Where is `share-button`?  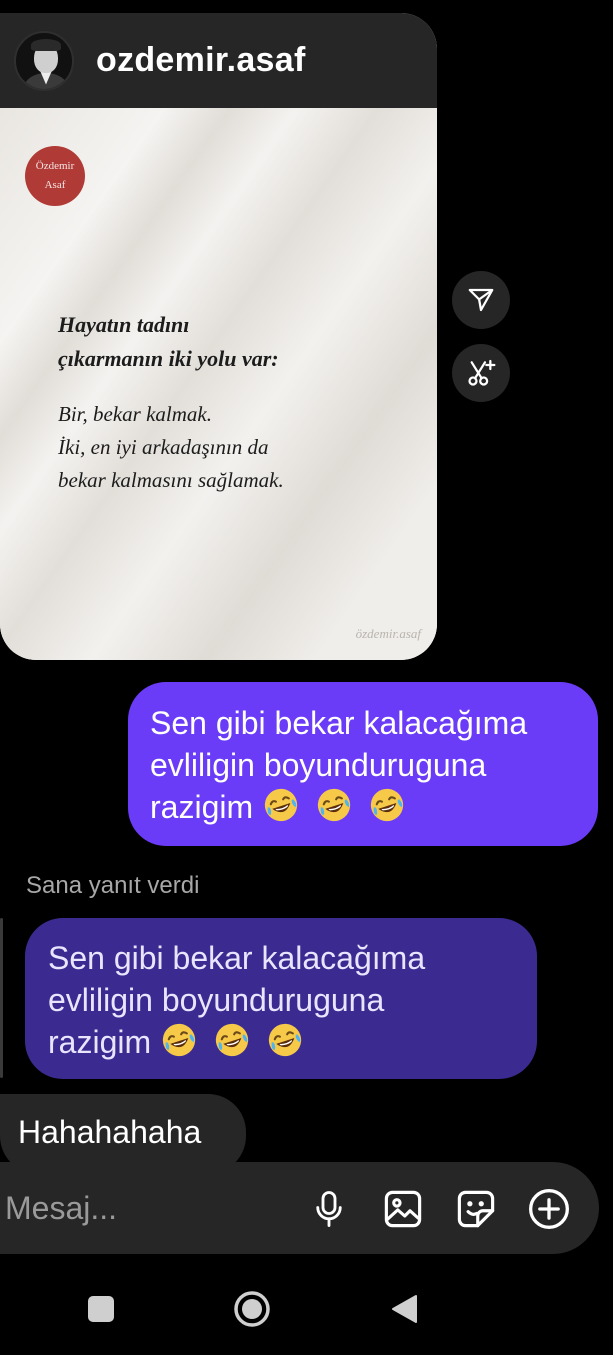 share-button is located at coordinates (481, 300).